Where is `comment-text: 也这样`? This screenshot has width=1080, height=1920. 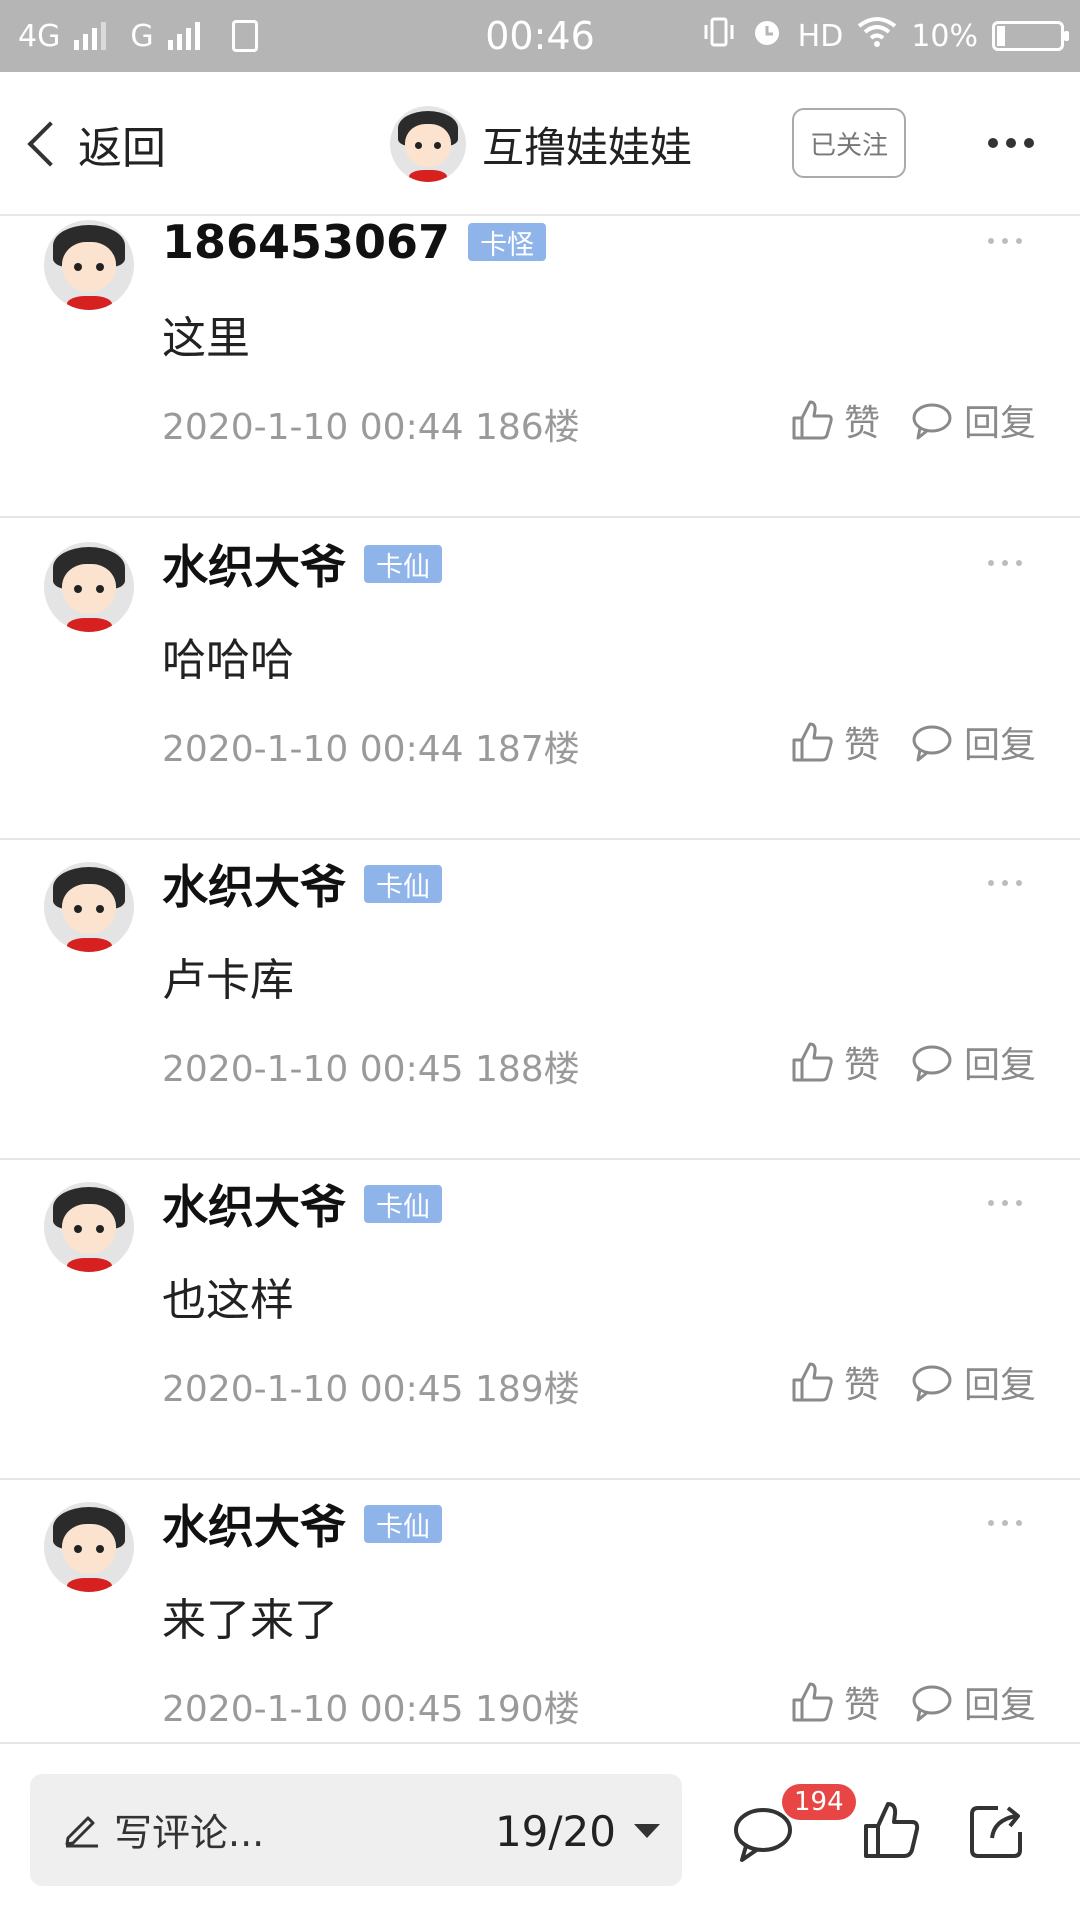 comment-text: 也这样 is located at coordinates (228, 1300).